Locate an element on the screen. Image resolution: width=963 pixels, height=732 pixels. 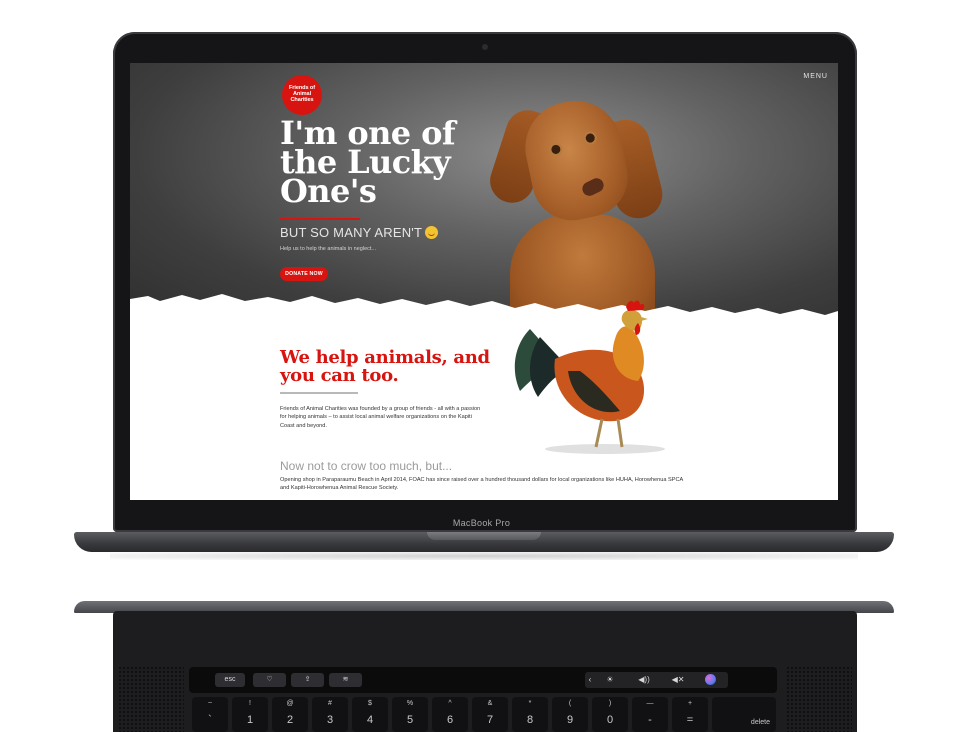
hero-divider is located at coordinates (320, 219).